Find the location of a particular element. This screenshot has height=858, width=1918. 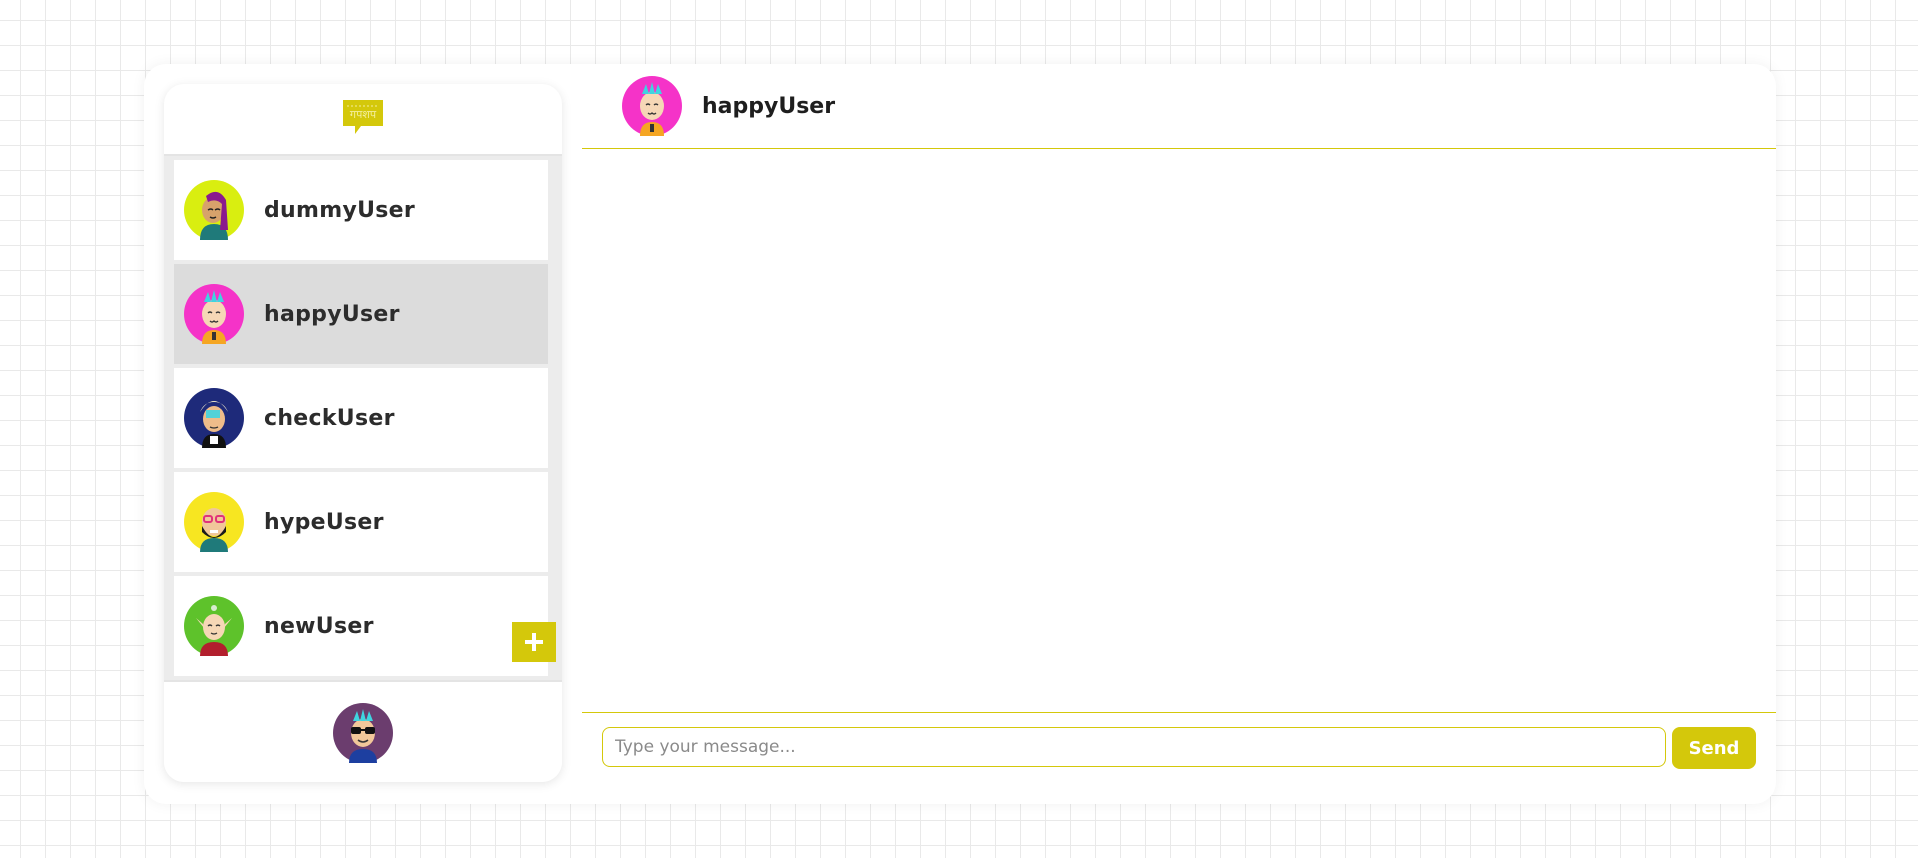

add-user-button is located at coordinates (534, 642).